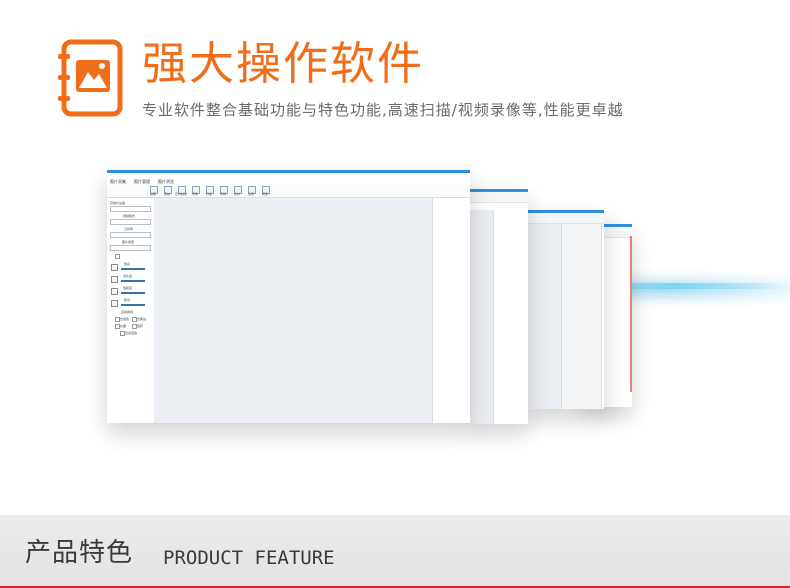  I want to click on device-select, so click(130, 209).